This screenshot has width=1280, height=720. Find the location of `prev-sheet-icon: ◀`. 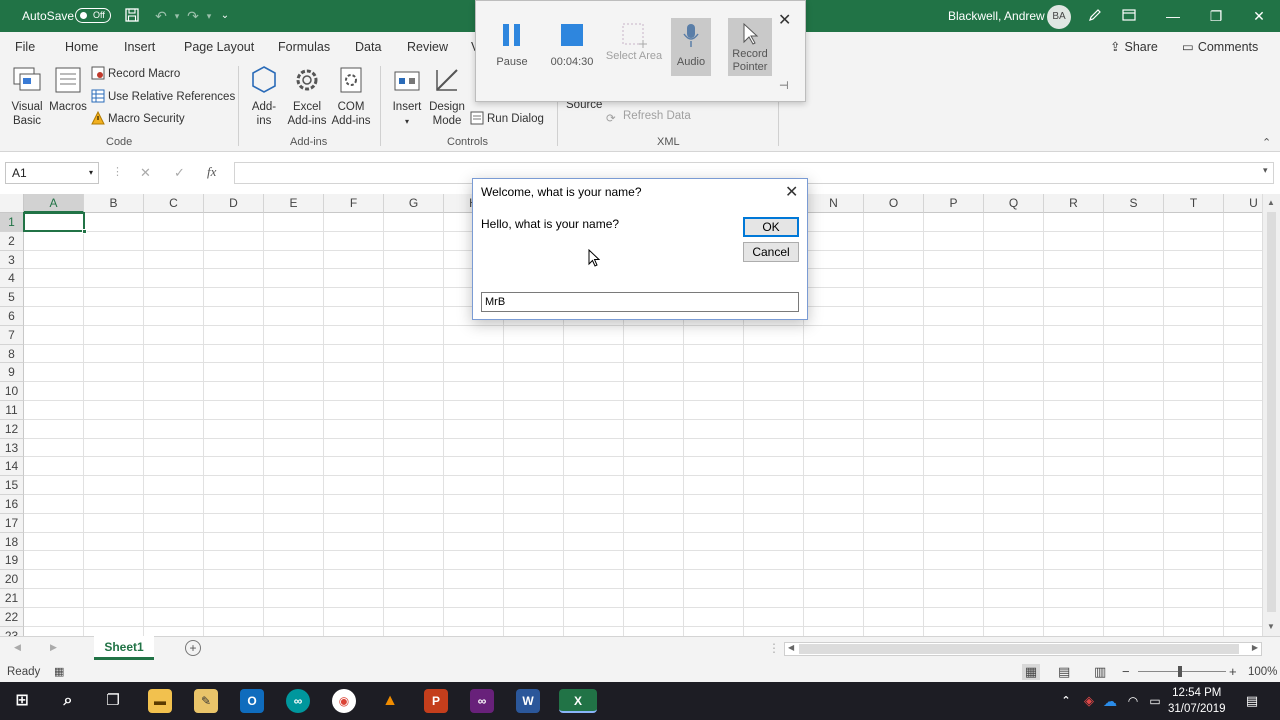

prev-sheet-icon: ◀ is located at coordinates (17, 647).